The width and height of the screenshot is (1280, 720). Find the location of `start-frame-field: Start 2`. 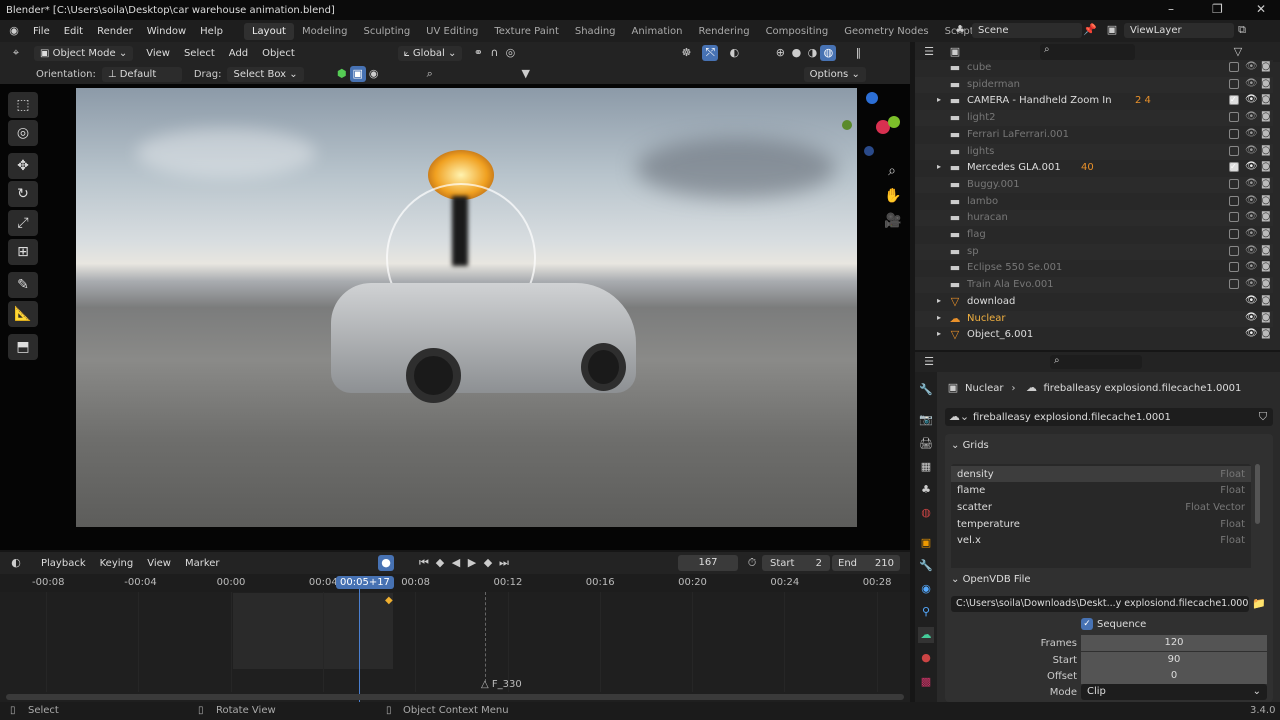

start-frame-field: Start 2 is located at coordinates (796, 563).